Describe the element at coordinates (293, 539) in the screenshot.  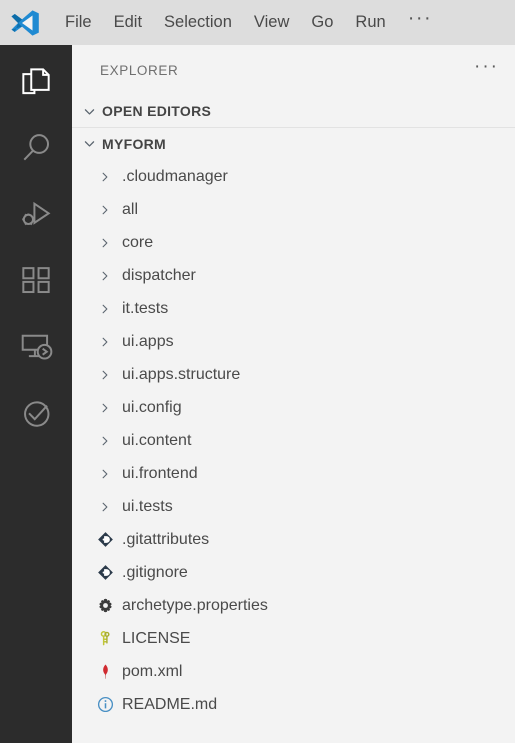
I see `tree-row: .gitattributes` at that location.